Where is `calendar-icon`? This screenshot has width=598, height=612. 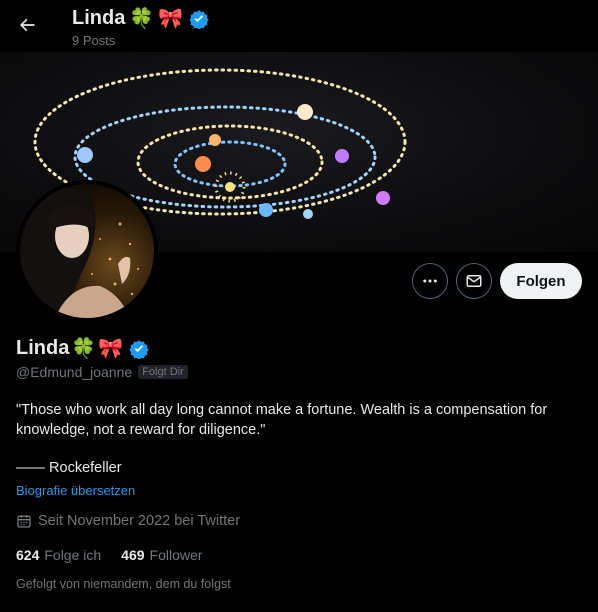
calendar-icon is located at coordinates (24, 521).